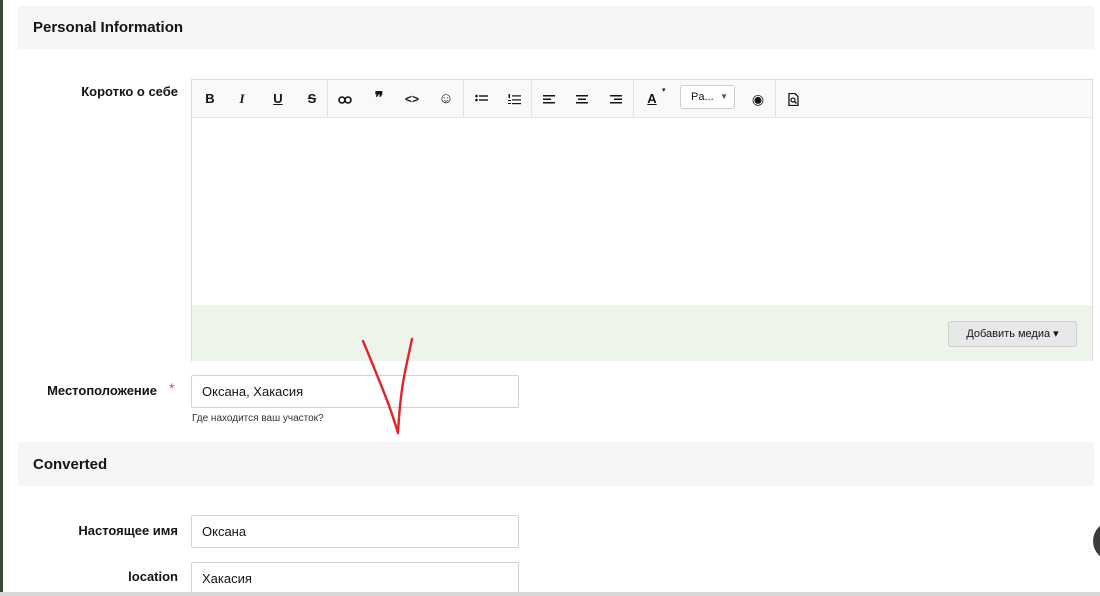 Image resolution: width=1100 pixels, height=596 pixels. I want to click on floating-round-button, so click(1096, 541).